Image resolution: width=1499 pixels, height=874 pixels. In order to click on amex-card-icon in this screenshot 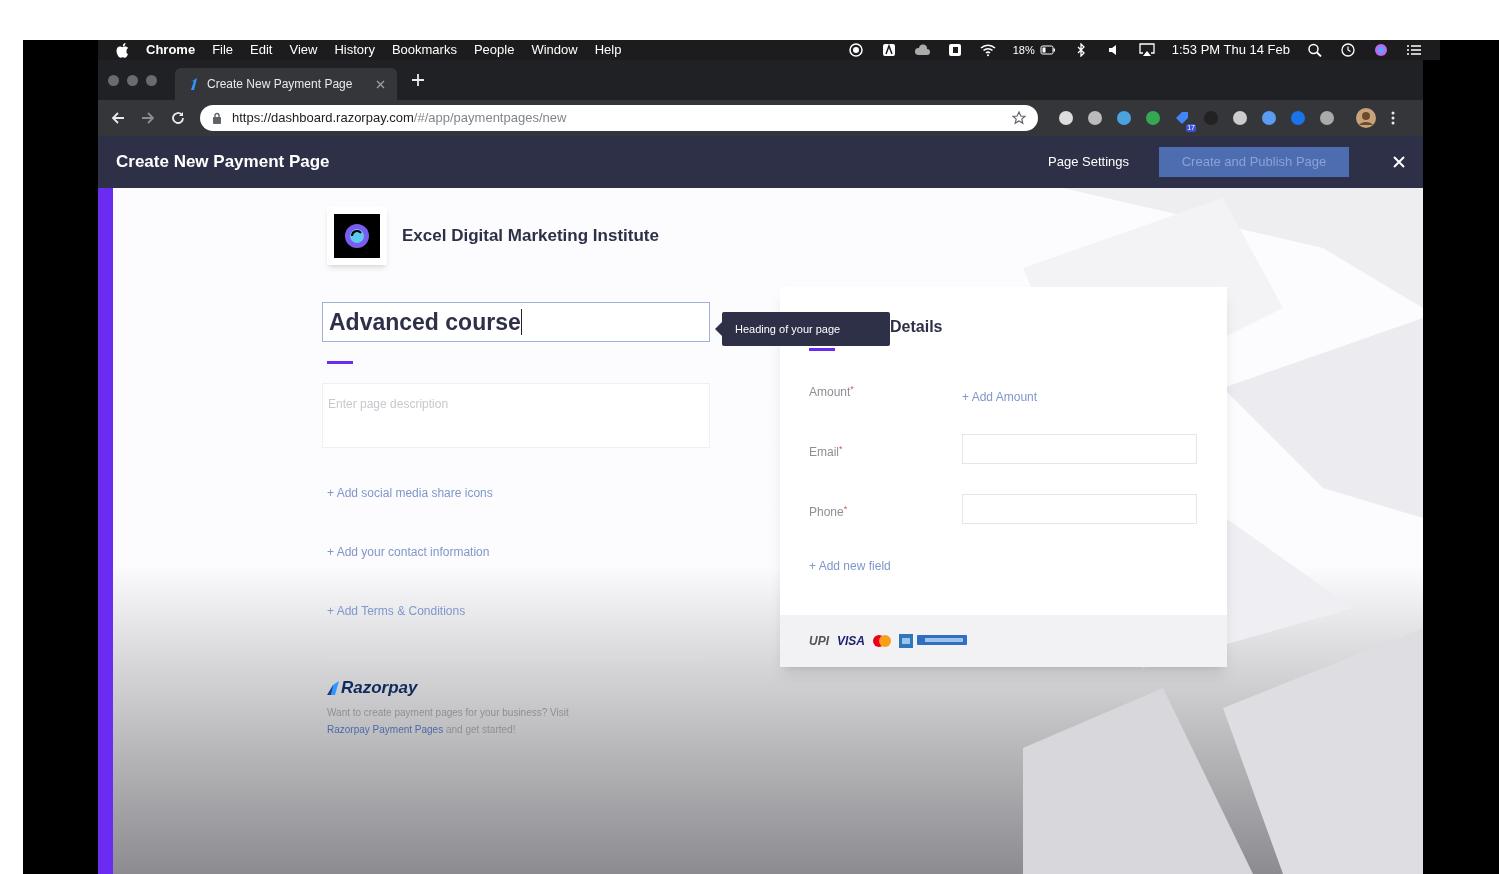, I will do `click(906, 641)`.